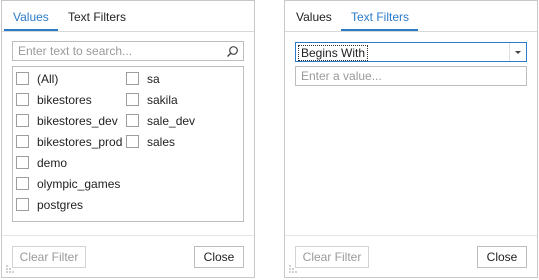 The image size is (539, 280). I want to click on list-item-label: sa, so click(153, 78).